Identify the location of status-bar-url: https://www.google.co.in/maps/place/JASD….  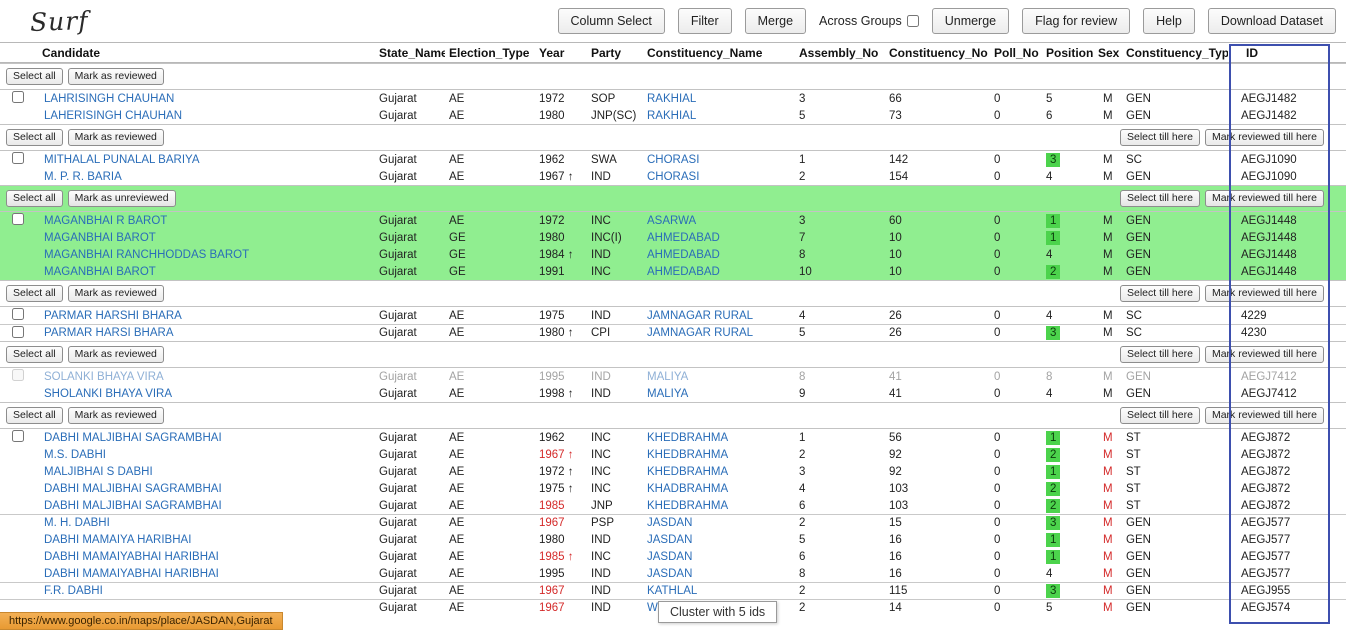
(141, 621).